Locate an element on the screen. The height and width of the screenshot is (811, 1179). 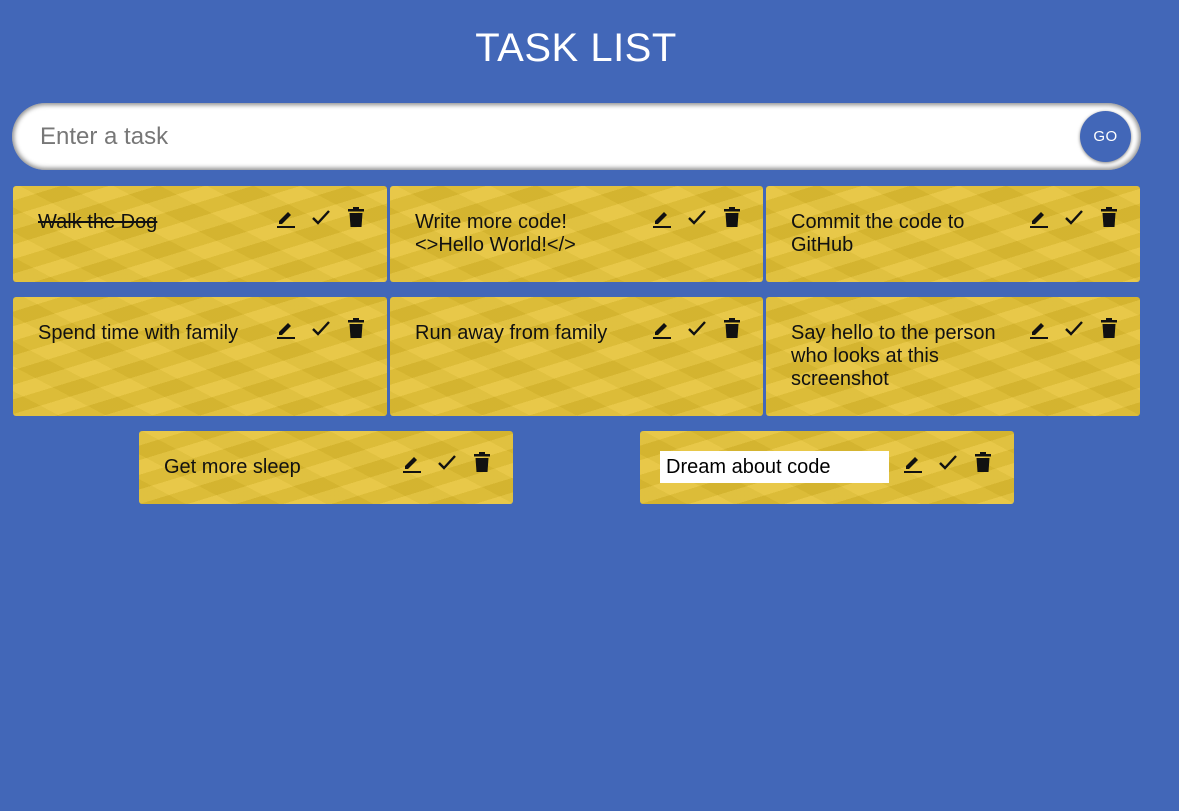
page-title: TASK LIST is located at coordinates (576, 48).